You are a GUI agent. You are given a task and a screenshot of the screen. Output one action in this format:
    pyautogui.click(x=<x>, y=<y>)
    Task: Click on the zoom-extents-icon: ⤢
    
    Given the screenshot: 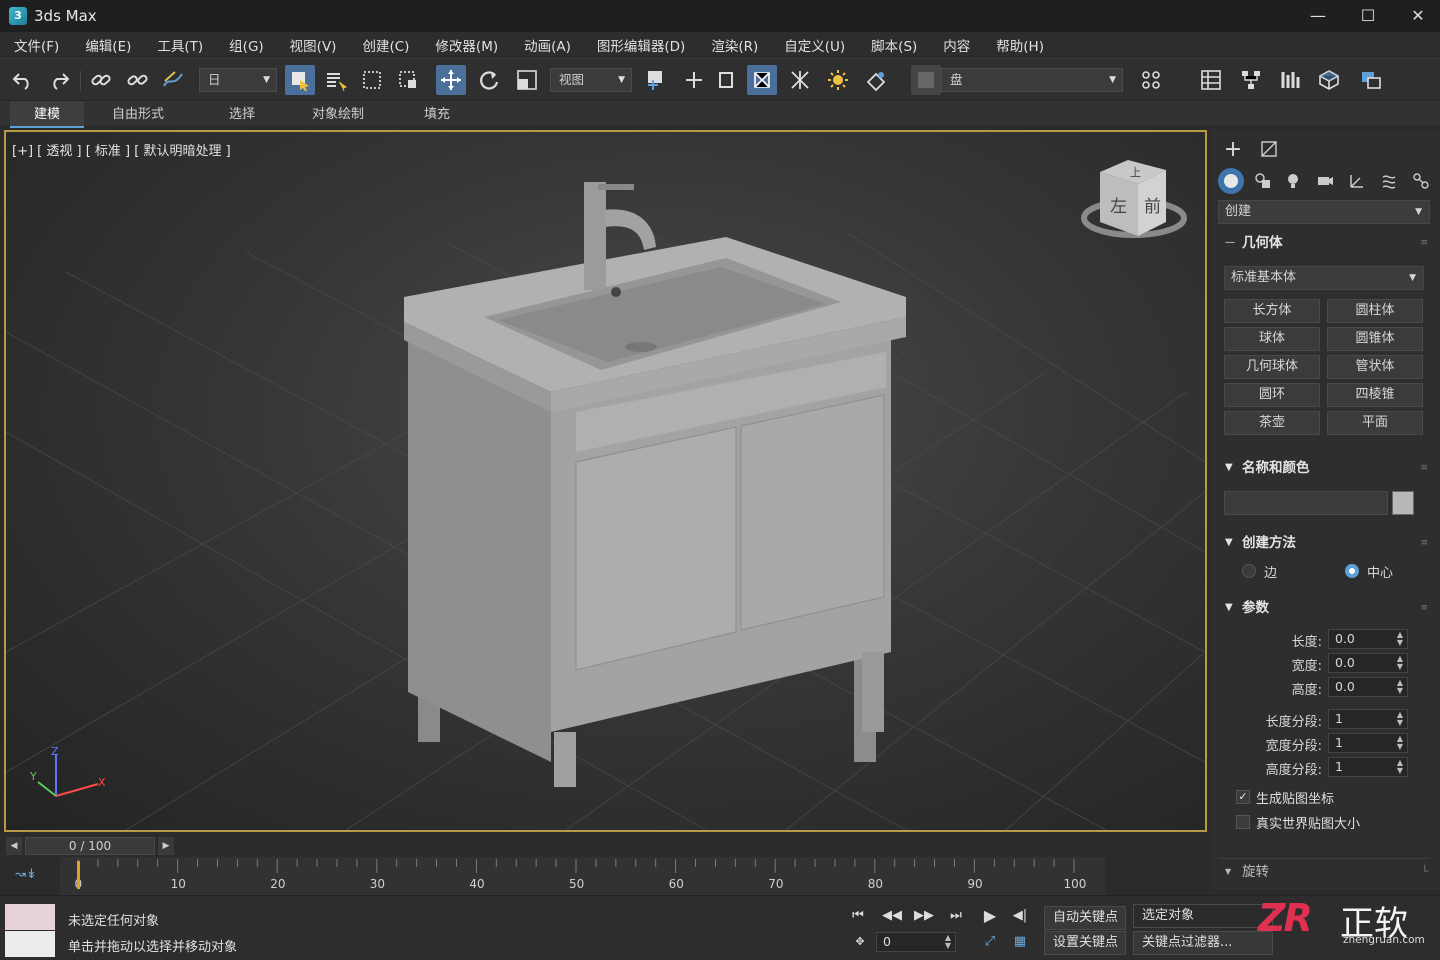 What is the action you would take?
    pyautogui.click(x=990, y=942)
    